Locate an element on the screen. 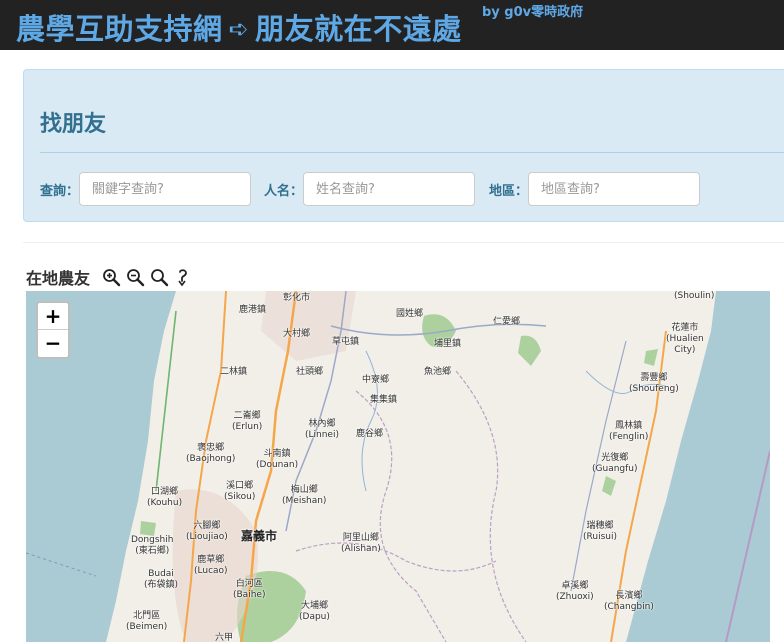  map-place-label: 林內鄉 (Linnei) is located at coordinates (322, 429).